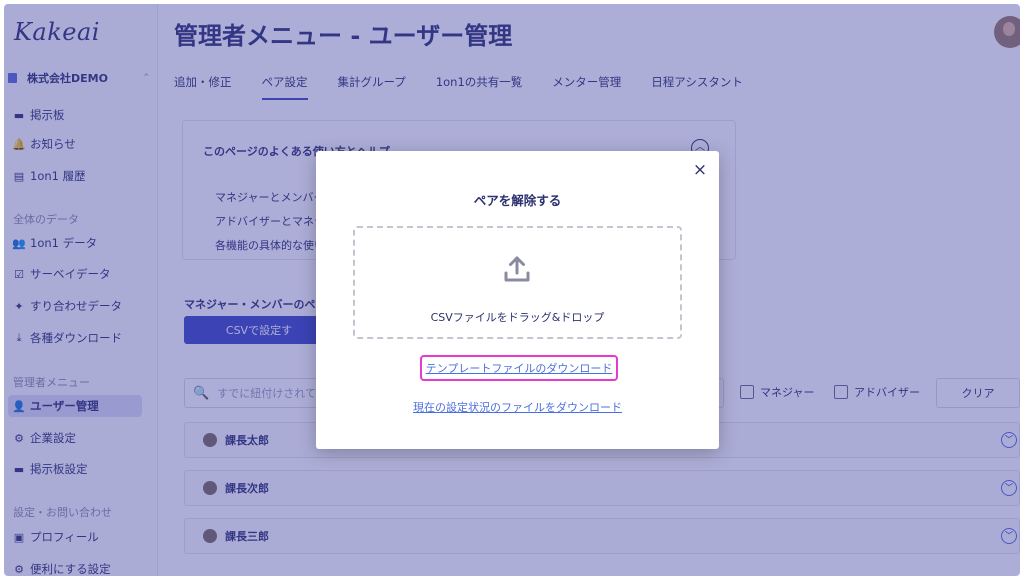 The height and width of the screenshot is (580, 1024). What do you see at coordinates (517, 407) in the screenshot?
I see `current-settings-download-link: 現在の設定状況のファイルをダウンロード` at bounding box center [517, 407].